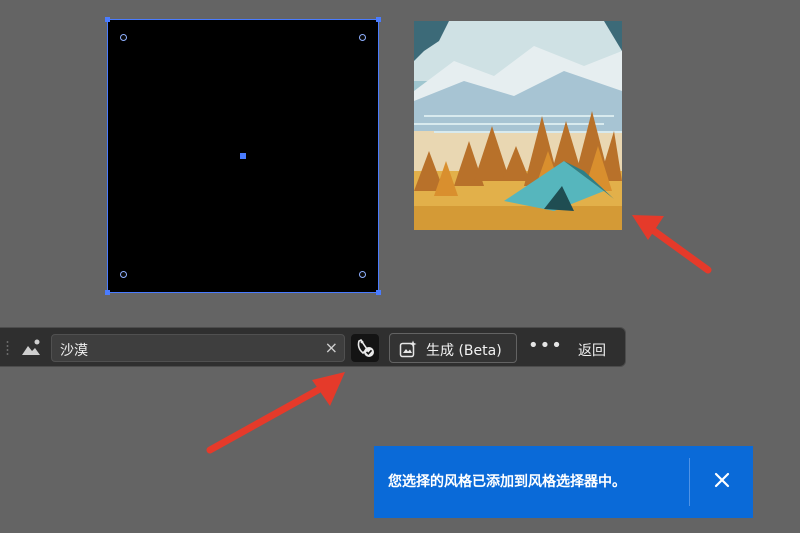 The image size is (800, 533). Describe the element at coordinates (464, 351) in the screenshot. I see `generate-label: 生成 (Beta)` at that location.